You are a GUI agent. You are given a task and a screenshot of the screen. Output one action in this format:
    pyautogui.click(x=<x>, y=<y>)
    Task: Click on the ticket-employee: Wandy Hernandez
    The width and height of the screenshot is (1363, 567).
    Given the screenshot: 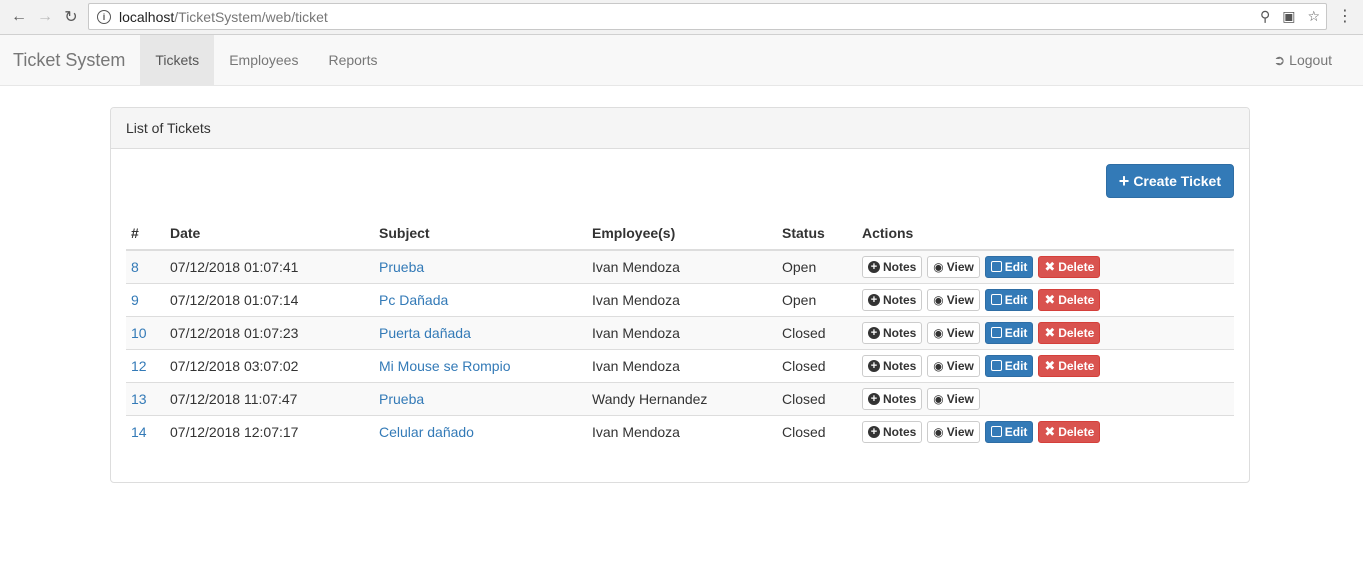 What is the action you would take?
    pyautogui.click(x=682, y=398)
    